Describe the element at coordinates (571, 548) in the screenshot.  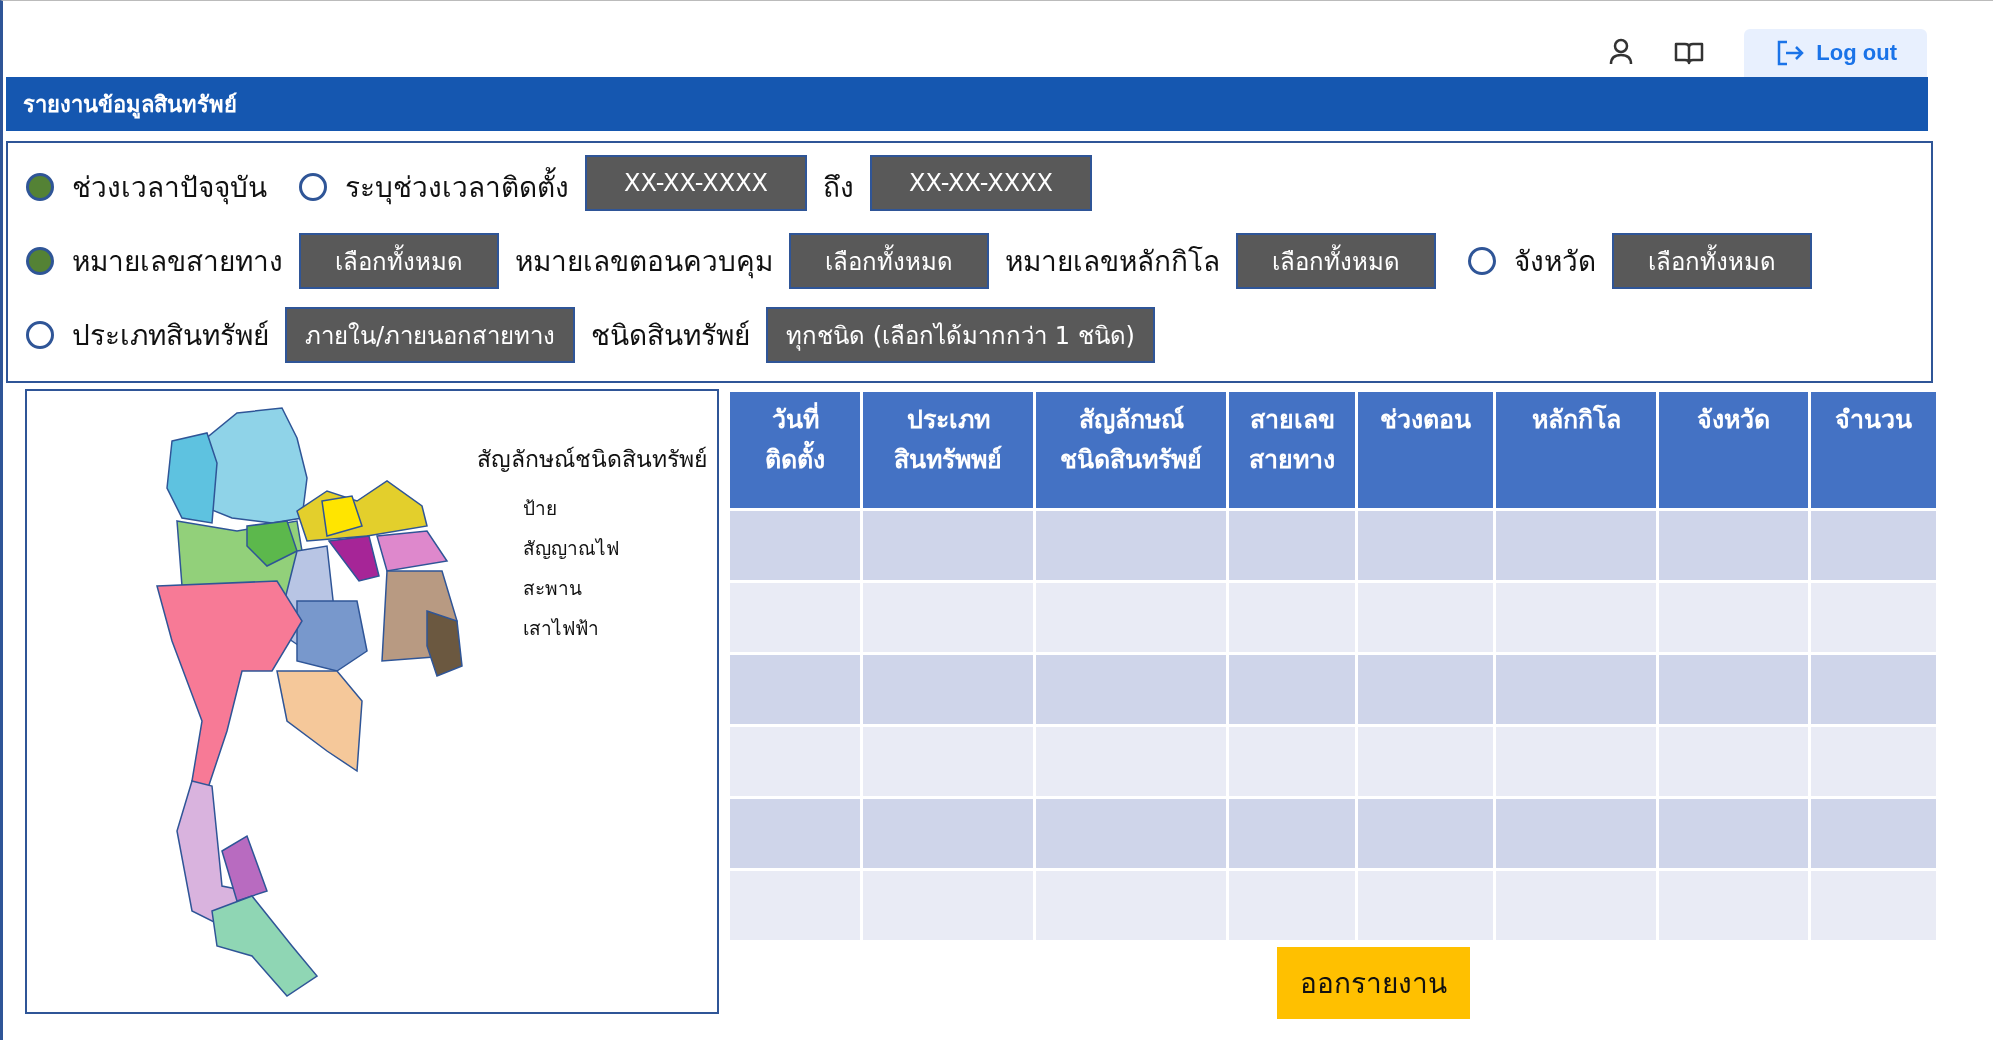
I see `legend-item: สัญญาณไฟ` at that location.